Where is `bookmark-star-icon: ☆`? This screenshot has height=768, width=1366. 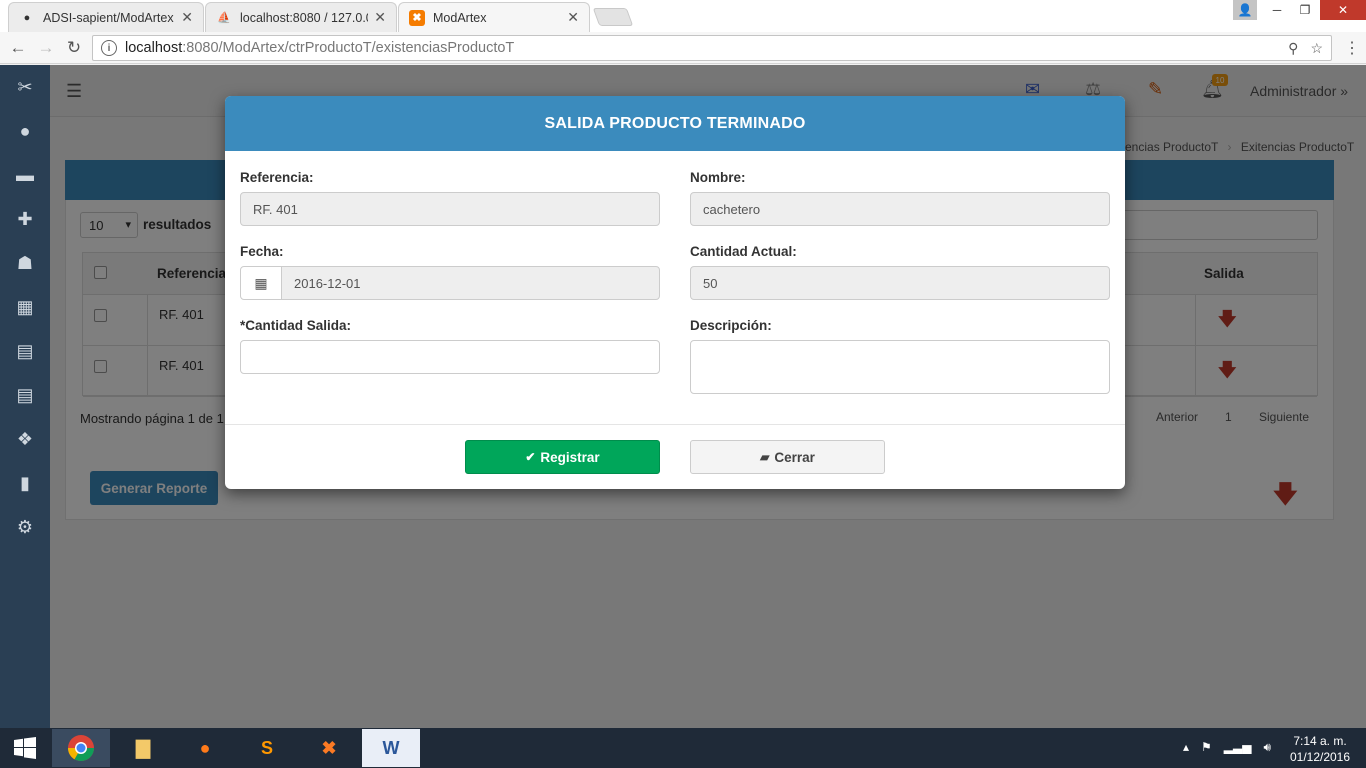
bookmark-star-icon: ☆ is located at coordinates (1316, 48).